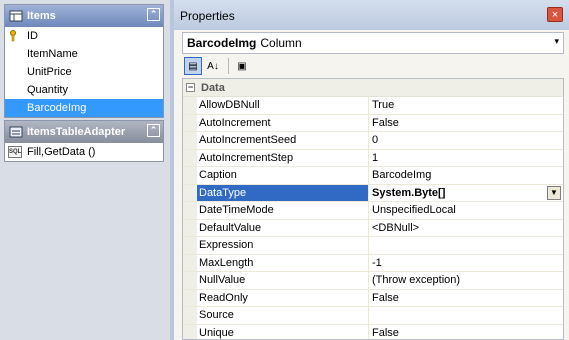 This screenshot has height=340, width=569. What do you see at coordinates (222, 43) in the screenshot?
I see `object-name: BarcodeImg` at bounding box center [222, 43].